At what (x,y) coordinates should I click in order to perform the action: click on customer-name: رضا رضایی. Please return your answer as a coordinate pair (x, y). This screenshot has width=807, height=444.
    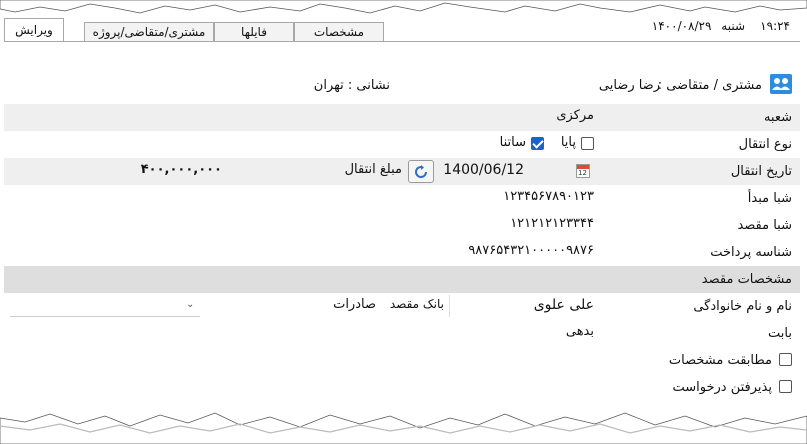
    Looking at the image, I should click on (629, 85).